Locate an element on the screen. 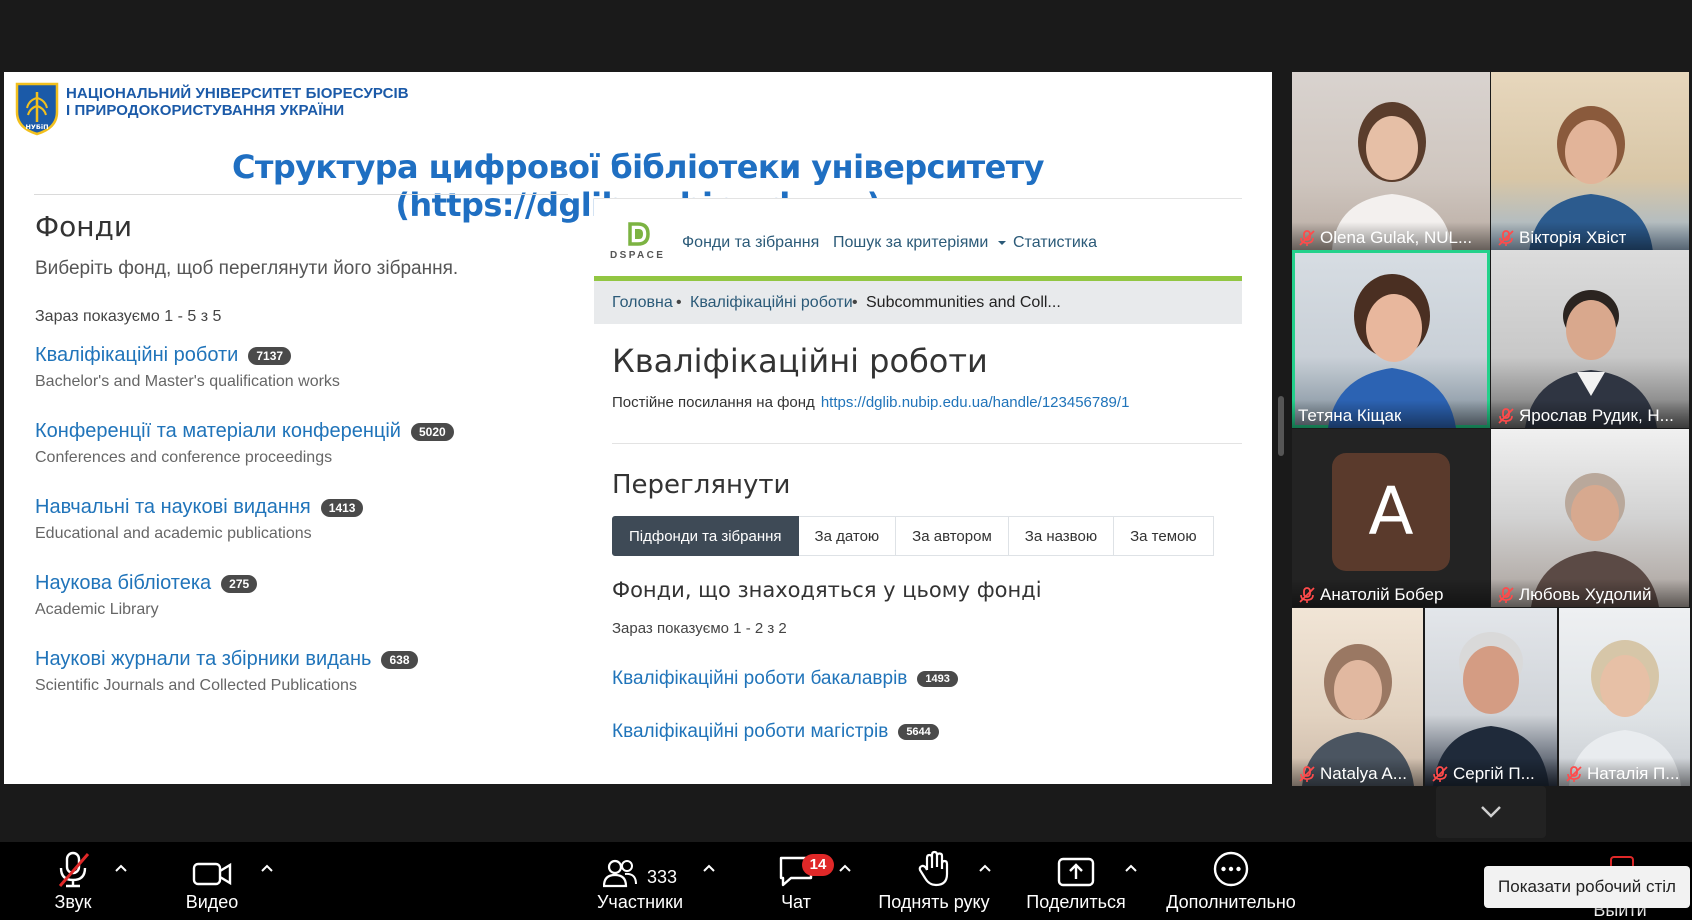 The image size is (1692, 920). participants-count: 333 is located at coordinates (662, 877).